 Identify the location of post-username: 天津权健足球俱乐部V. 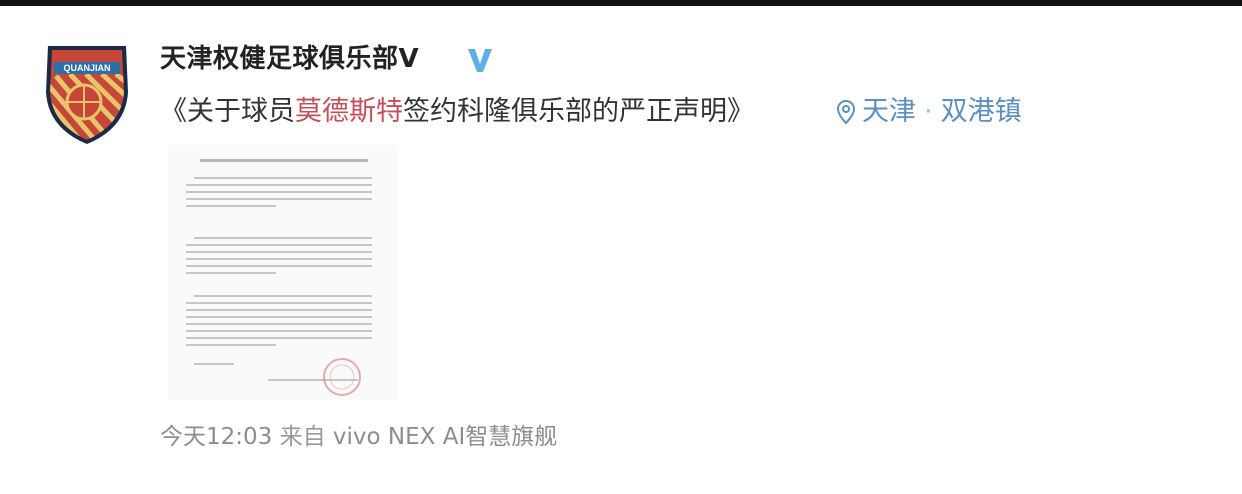
(289, 59).